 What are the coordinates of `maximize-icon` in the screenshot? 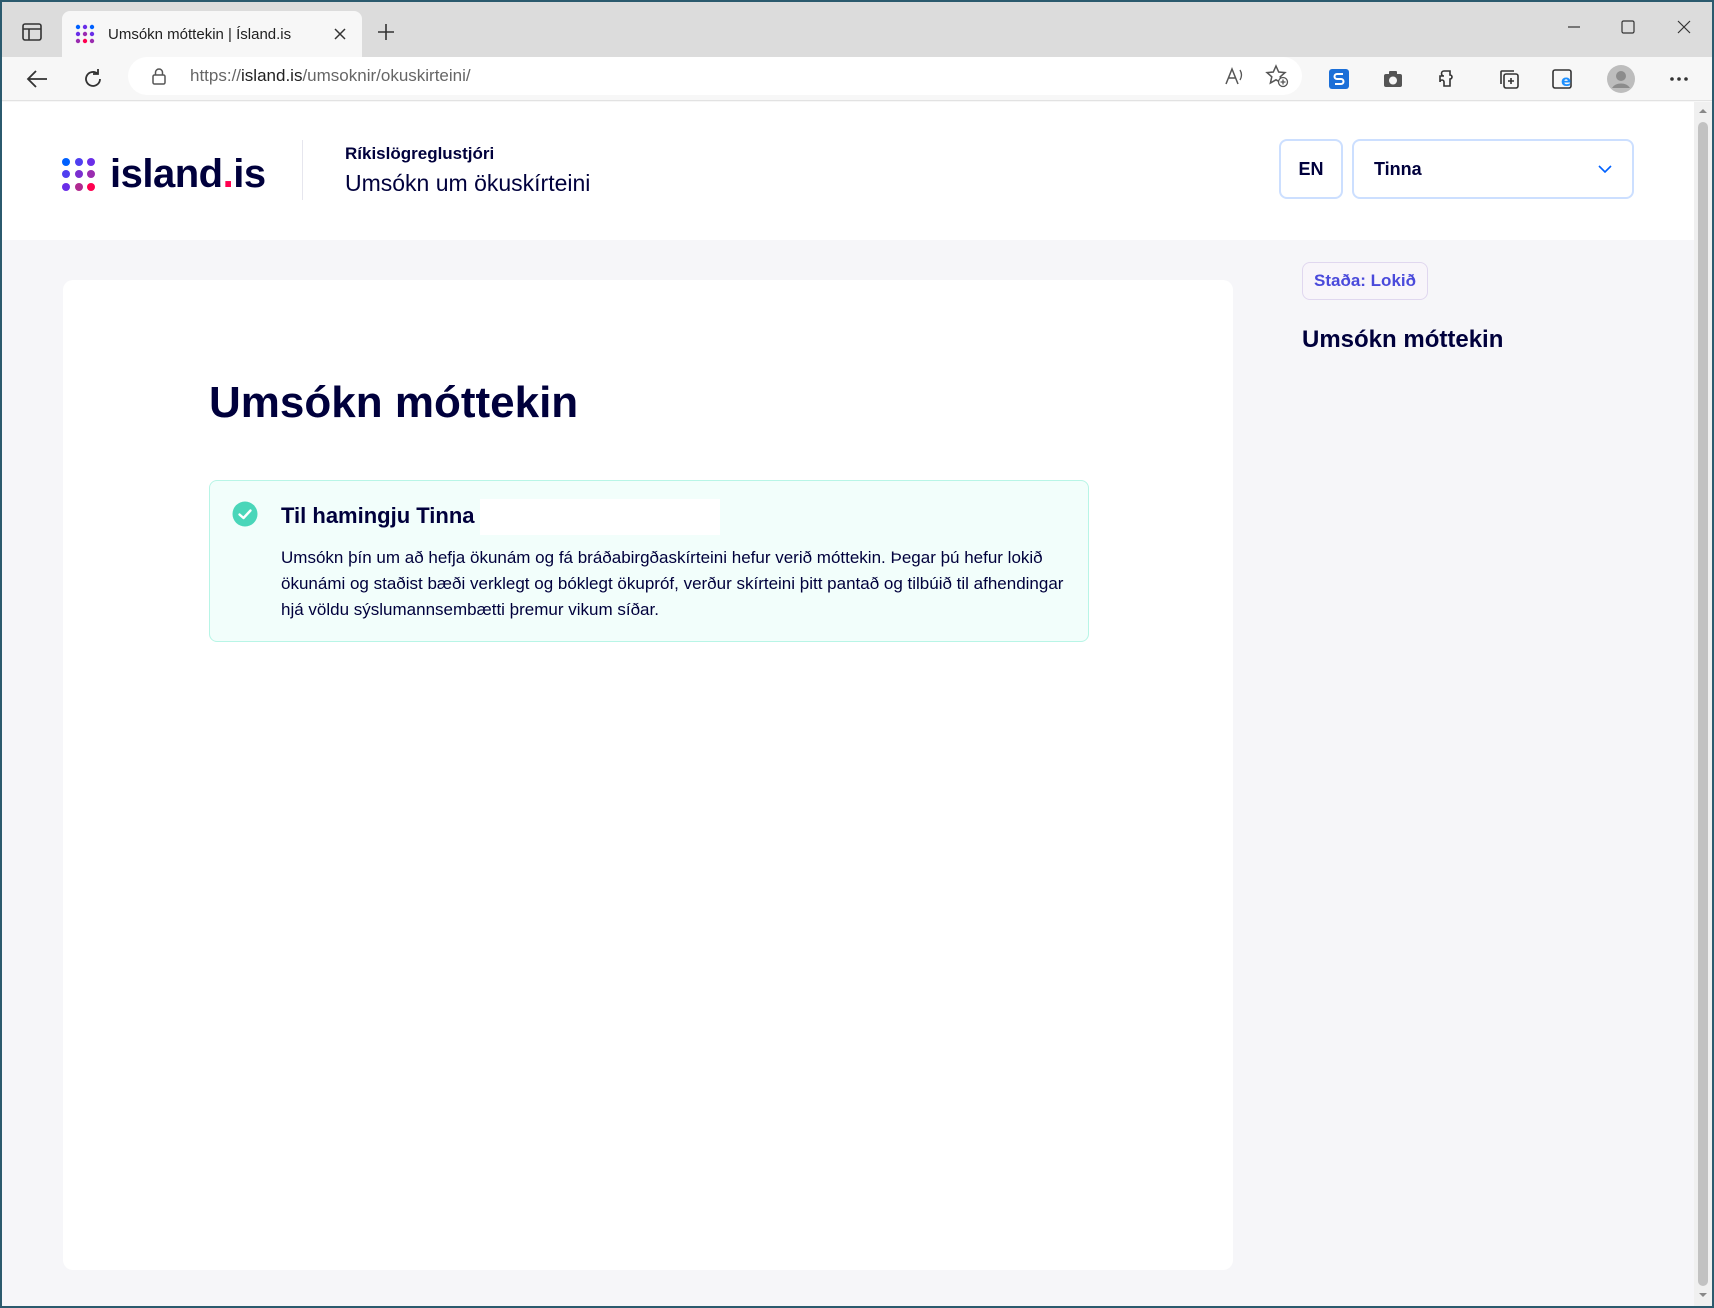 It's located at (1628, 27).